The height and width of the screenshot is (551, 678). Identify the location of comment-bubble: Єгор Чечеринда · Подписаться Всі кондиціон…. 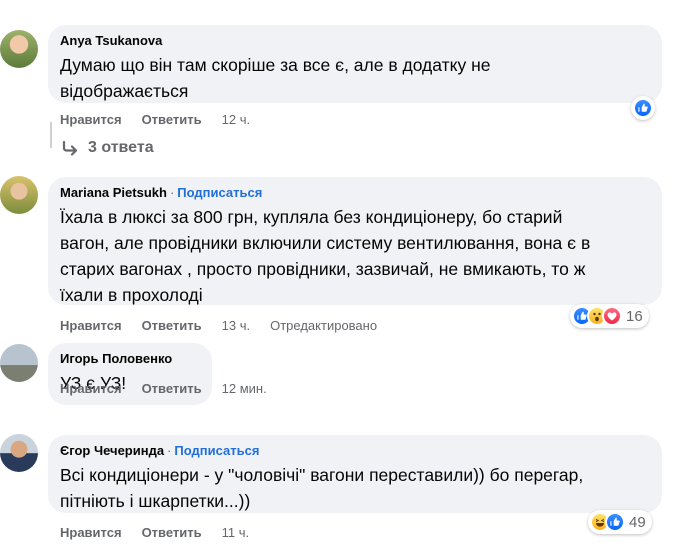
(355, 474).